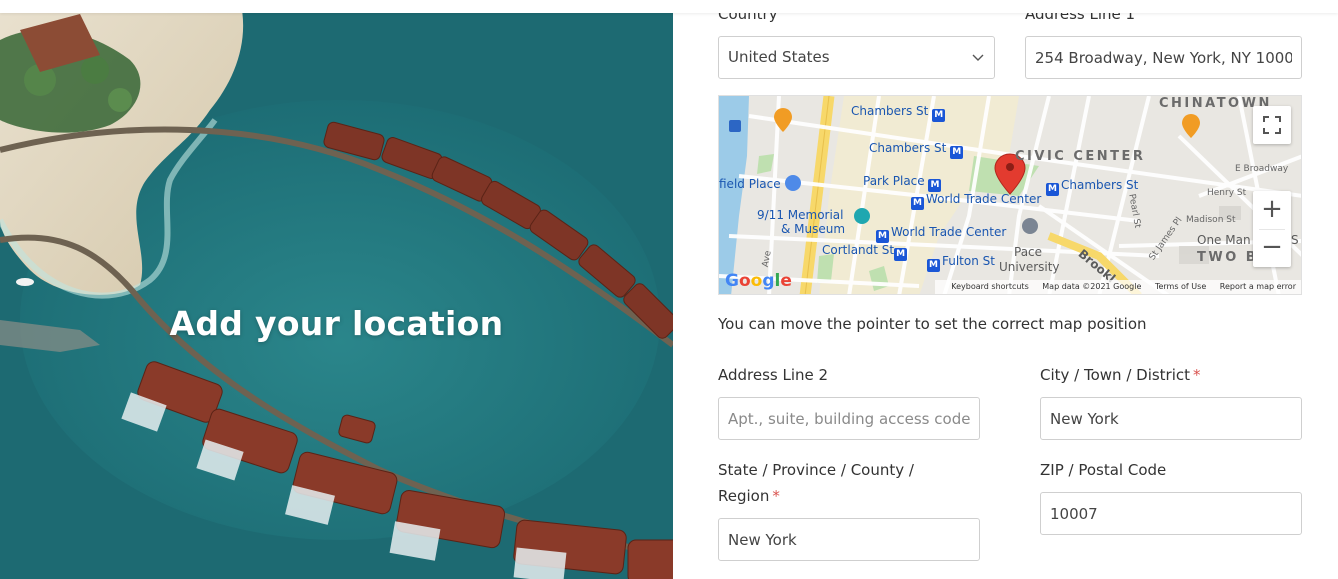  Describe the element at coordinates (1092, 286) in the screenshot. I see `map-data-text: Map data ©2021 Google` at that location.